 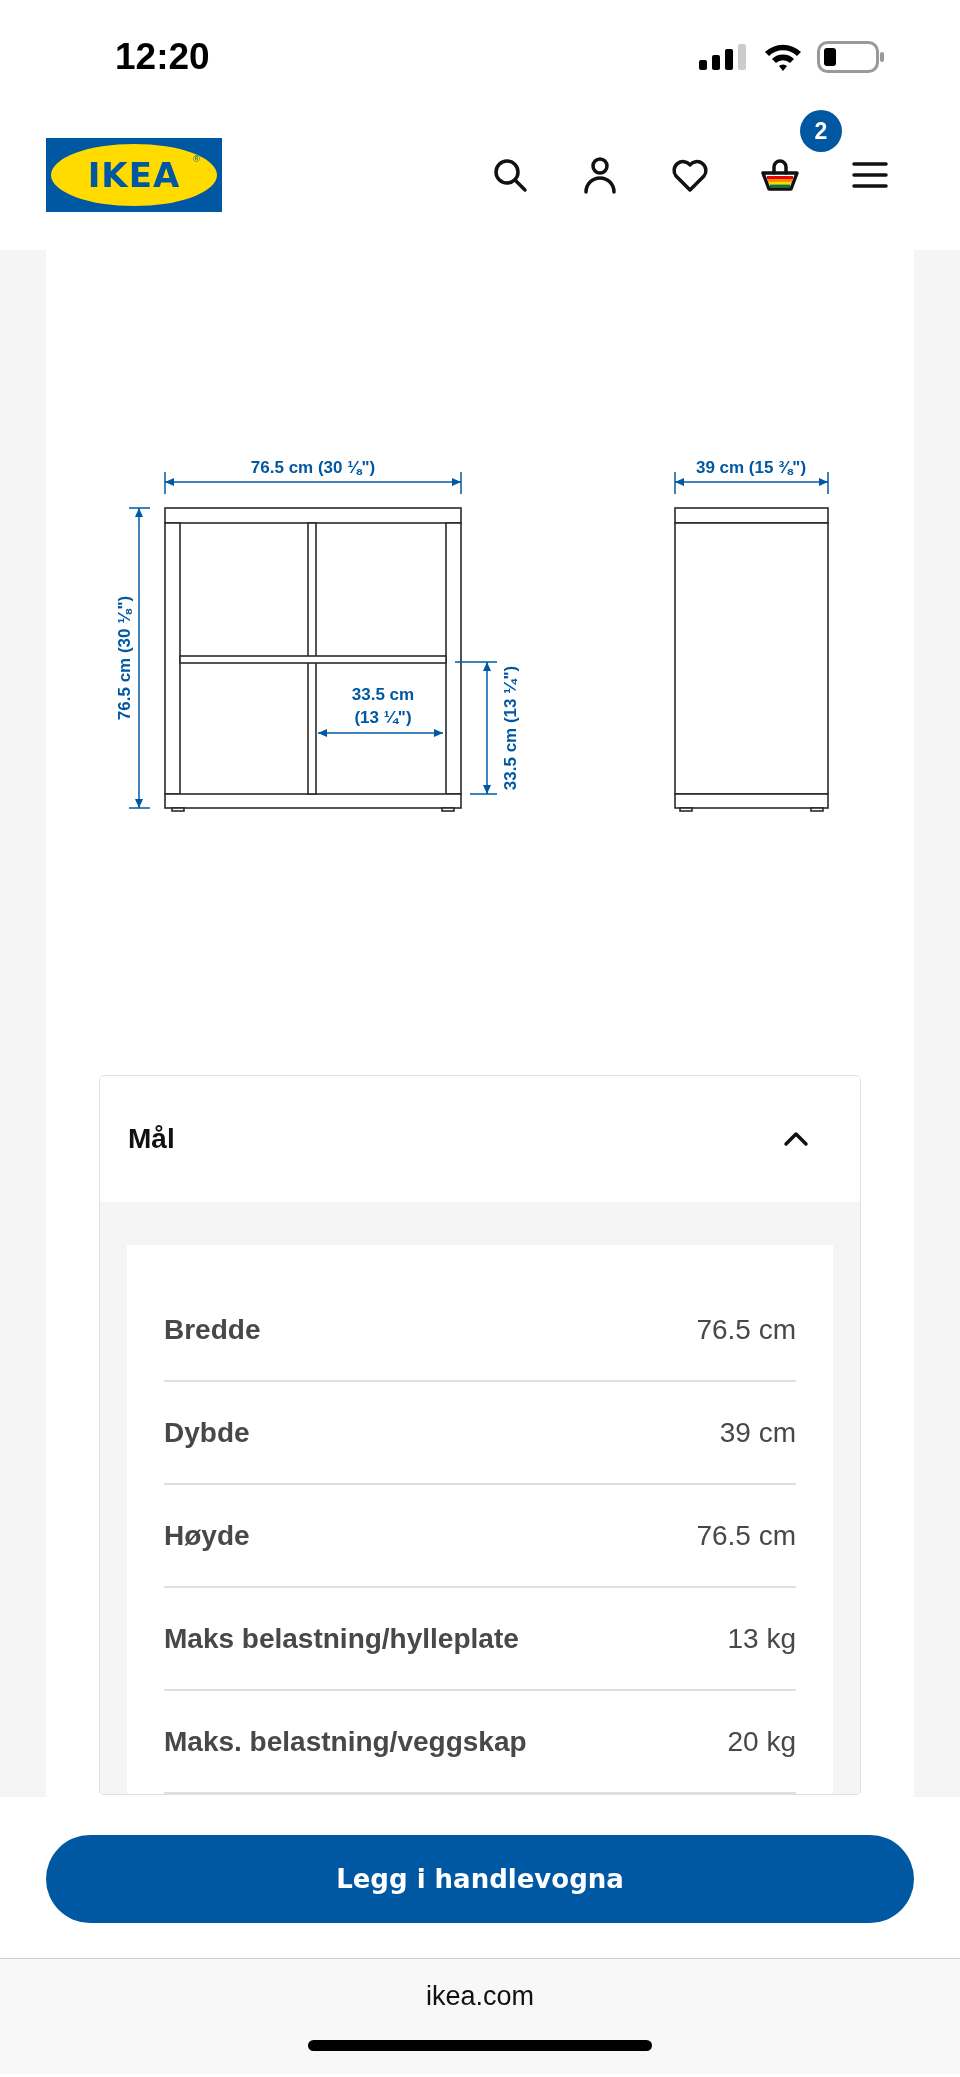 I want to click on signal-icon, so click(x=724, y=57).